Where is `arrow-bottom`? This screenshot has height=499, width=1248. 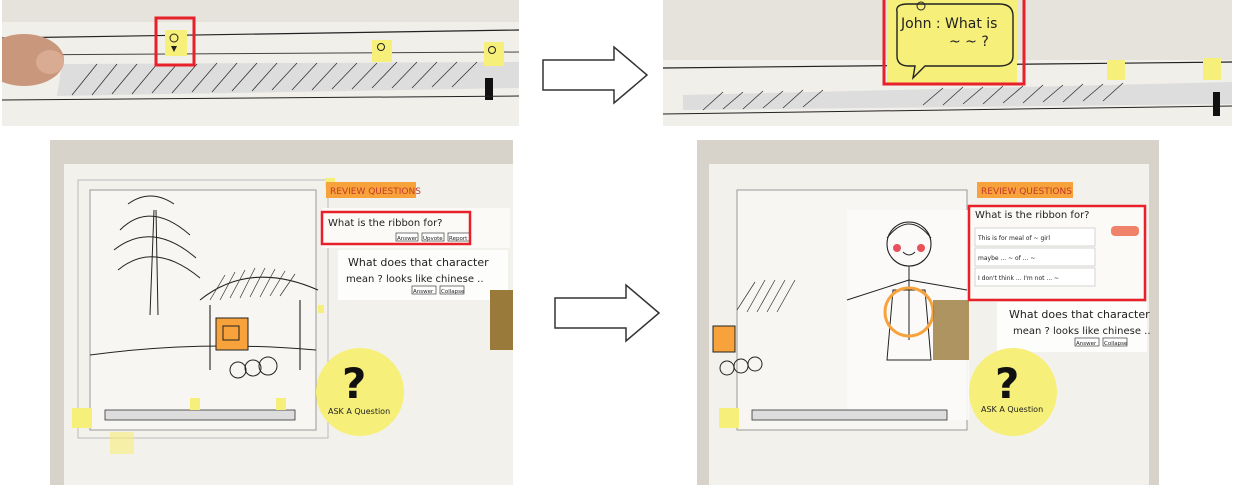 arrow-bottom is located at coordinates (607, 313).